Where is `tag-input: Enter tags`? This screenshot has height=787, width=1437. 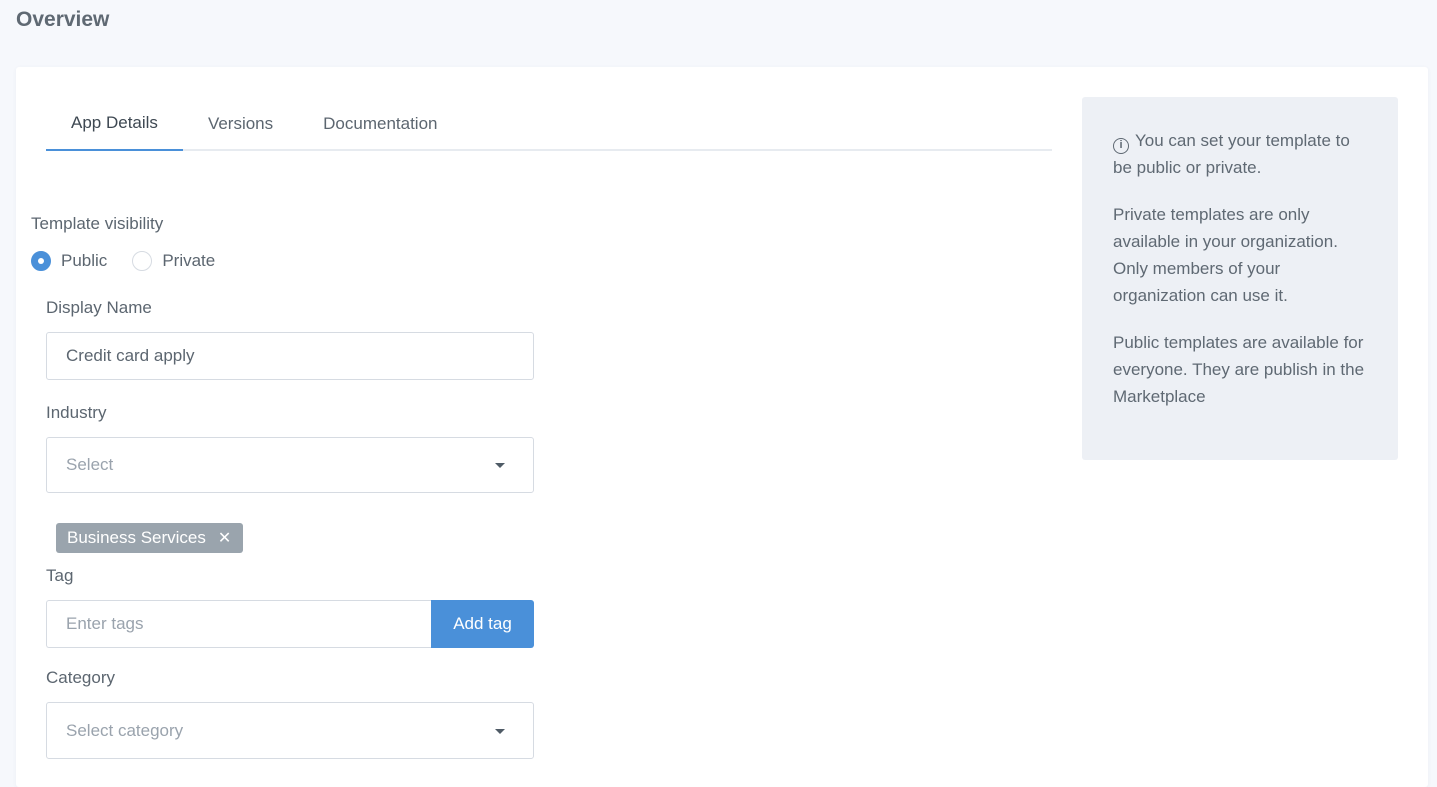 tag-input: Enter tags is located at coordinates (239, 624).